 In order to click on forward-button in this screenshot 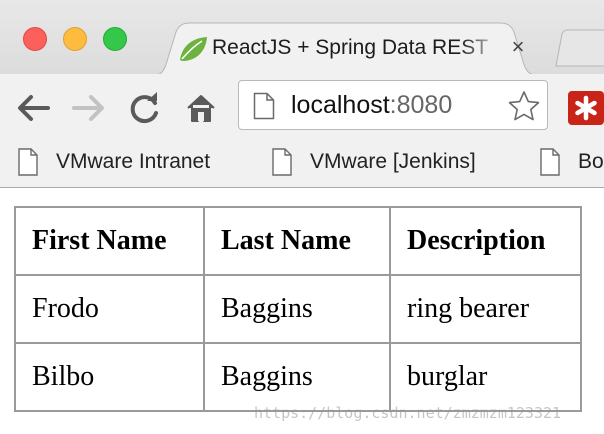, I will do `click(89, 108)`.